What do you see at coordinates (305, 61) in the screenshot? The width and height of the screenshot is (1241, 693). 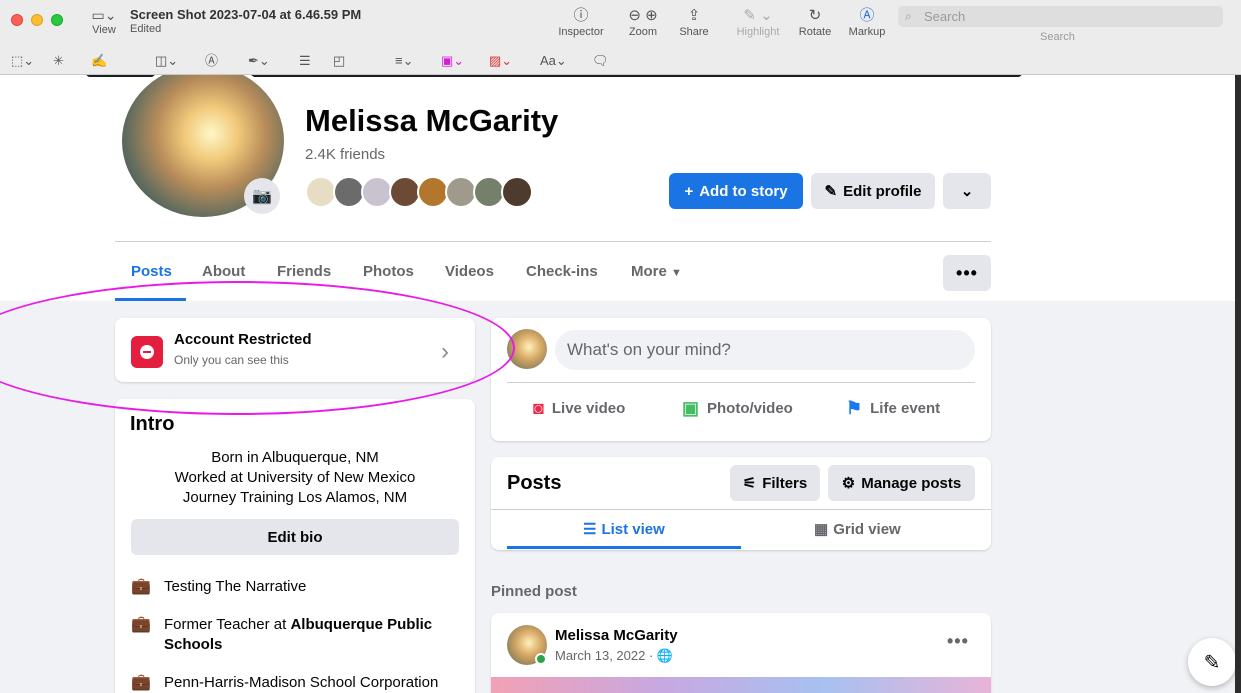 I see `adjust-color-icon: ☰` at bounding box center [305, 61].